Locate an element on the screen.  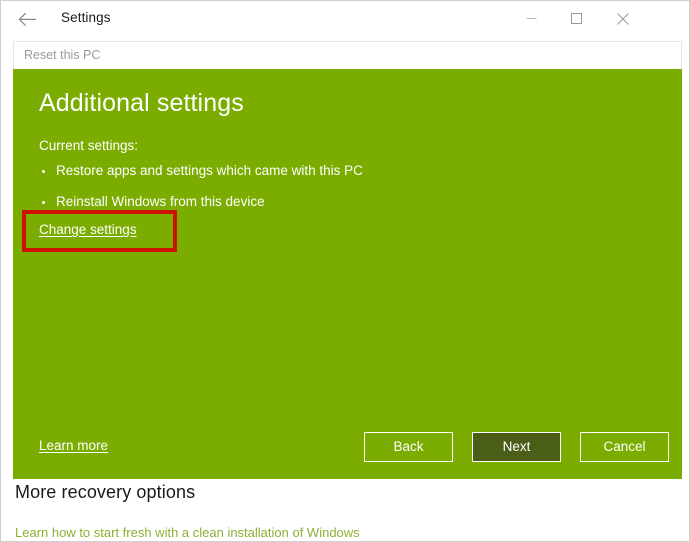
window-title: Settings is located at coordinates (86, 17).